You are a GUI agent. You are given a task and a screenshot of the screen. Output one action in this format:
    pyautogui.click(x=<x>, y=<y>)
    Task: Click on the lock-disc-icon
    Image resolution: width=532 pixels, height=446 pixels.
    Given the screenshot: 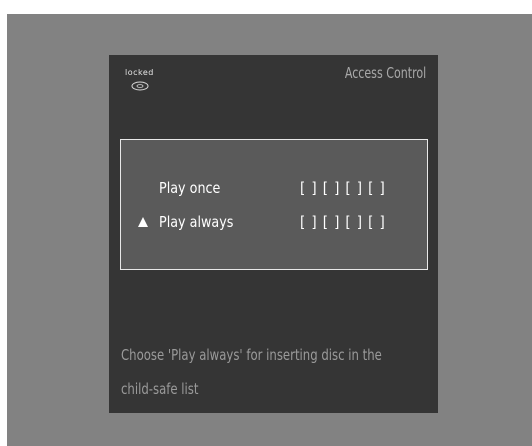 What is the action you would take?
    pyautogui.click(x=140, y=86)
    